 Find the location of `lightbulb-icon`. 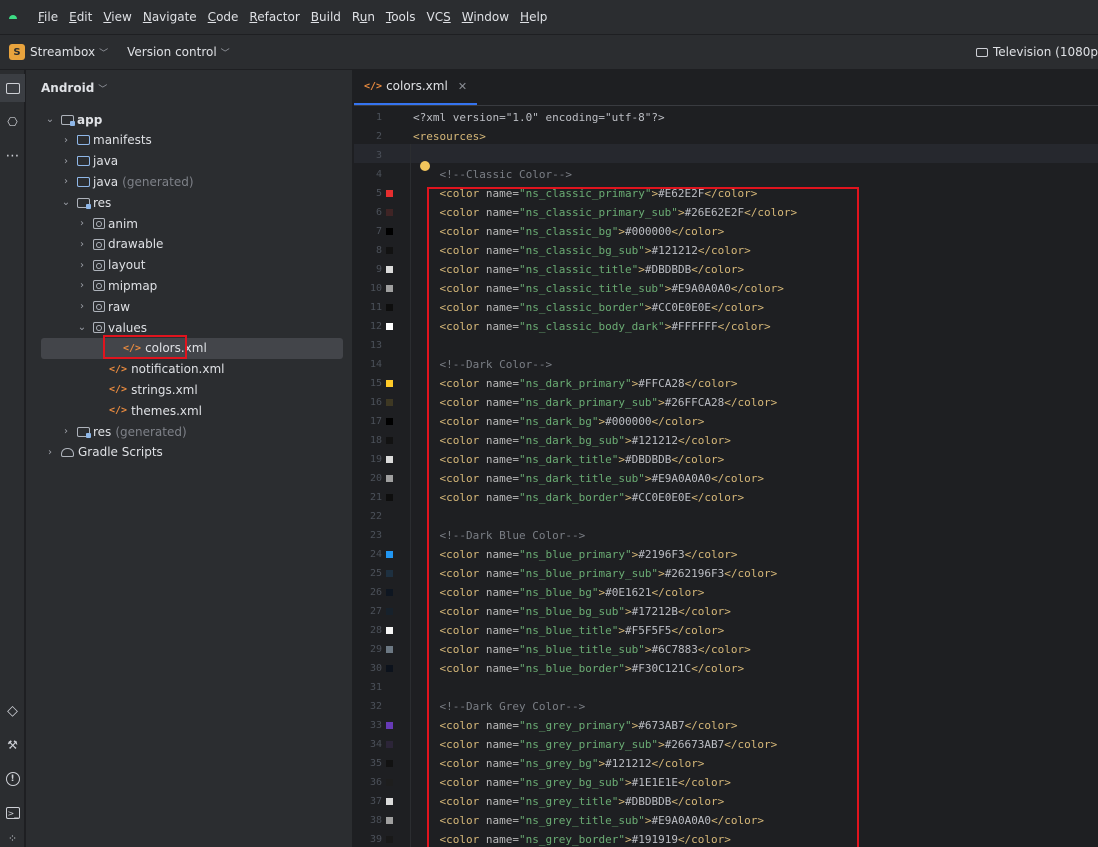

lightbulb-icon is located at coordinates (425, 166).